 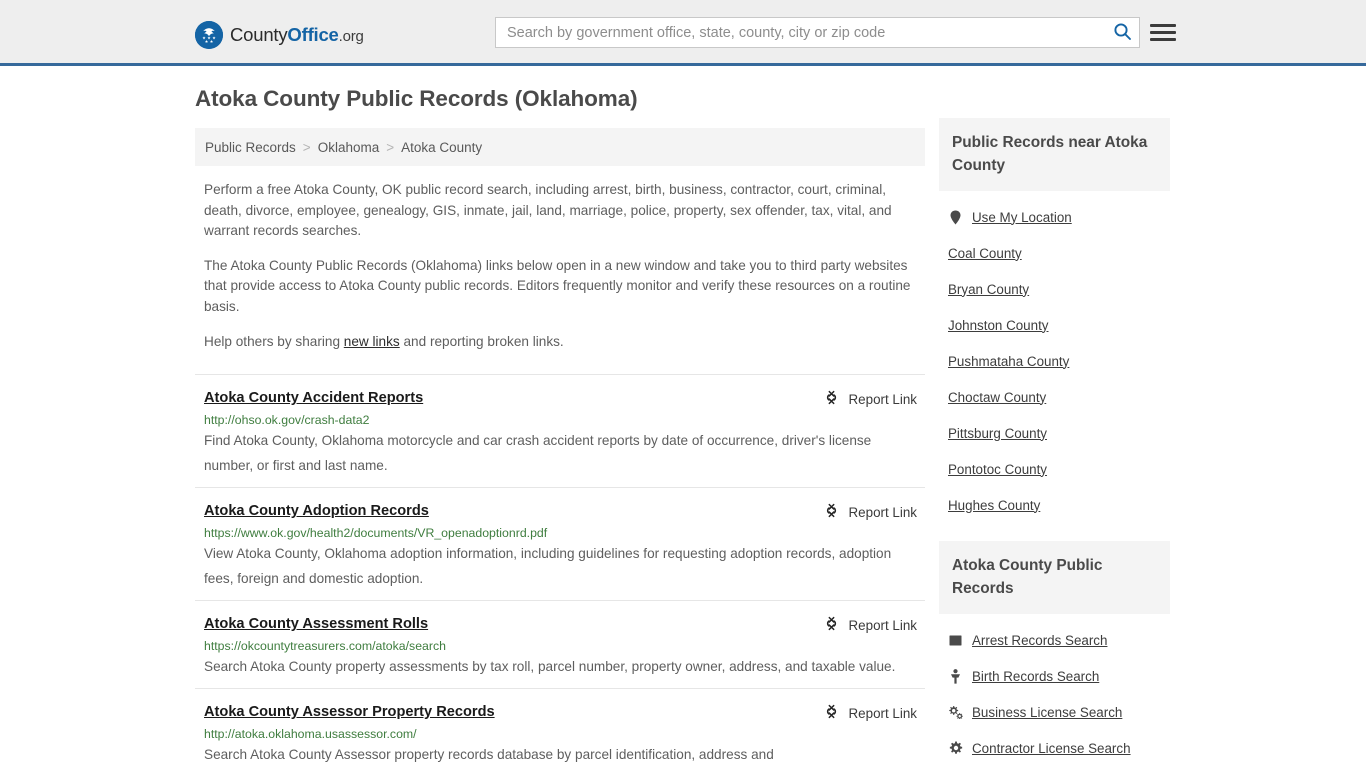 What do you see at coordinates (564, 420) in the screenshot?
I see `record-url: http://ohso.ok.gov/crash-data2` at bounding box center [564, 420].